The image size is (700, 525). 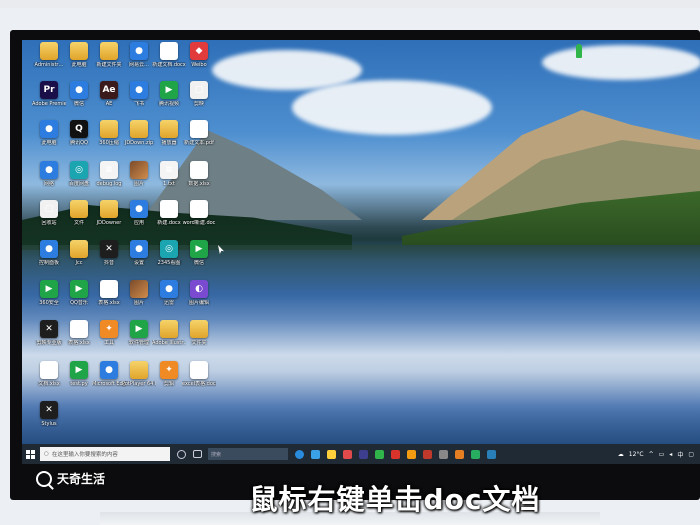 I want to click on desktop-icon: ● 此电脑, so click(x=49, y=141).